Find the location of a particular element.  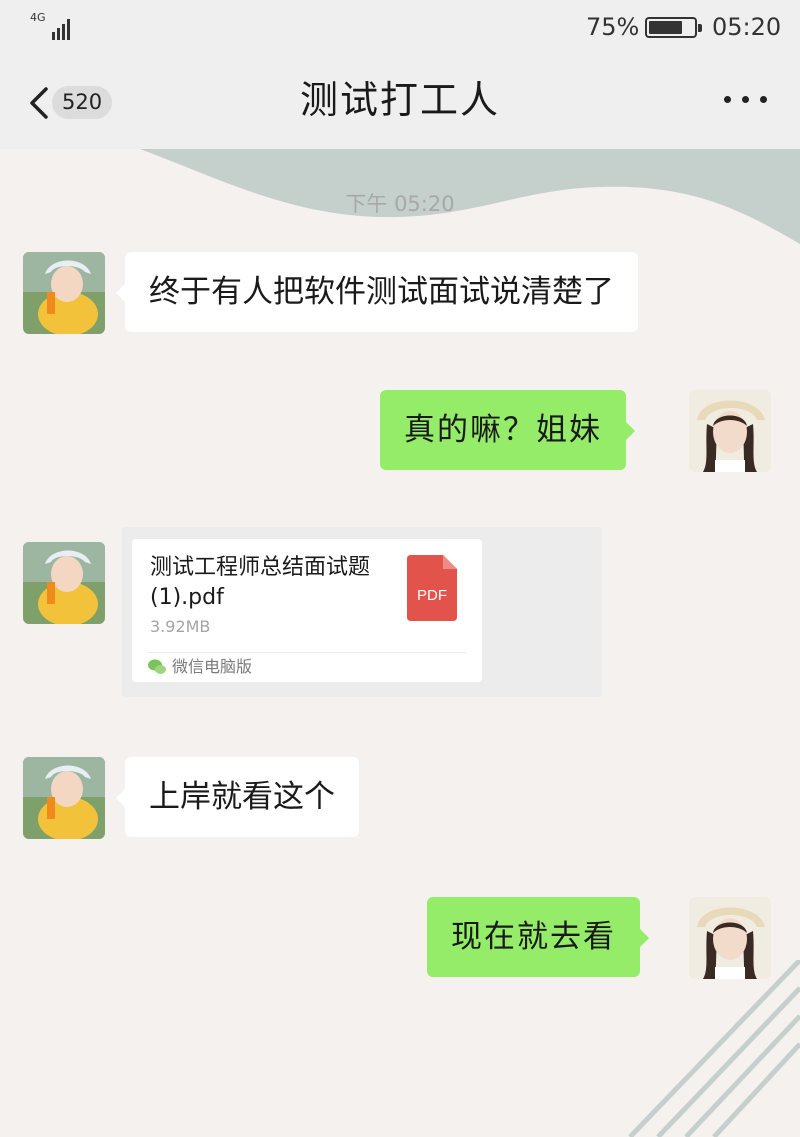

file-size: 3.92MB is located at coordinates (180, 626).